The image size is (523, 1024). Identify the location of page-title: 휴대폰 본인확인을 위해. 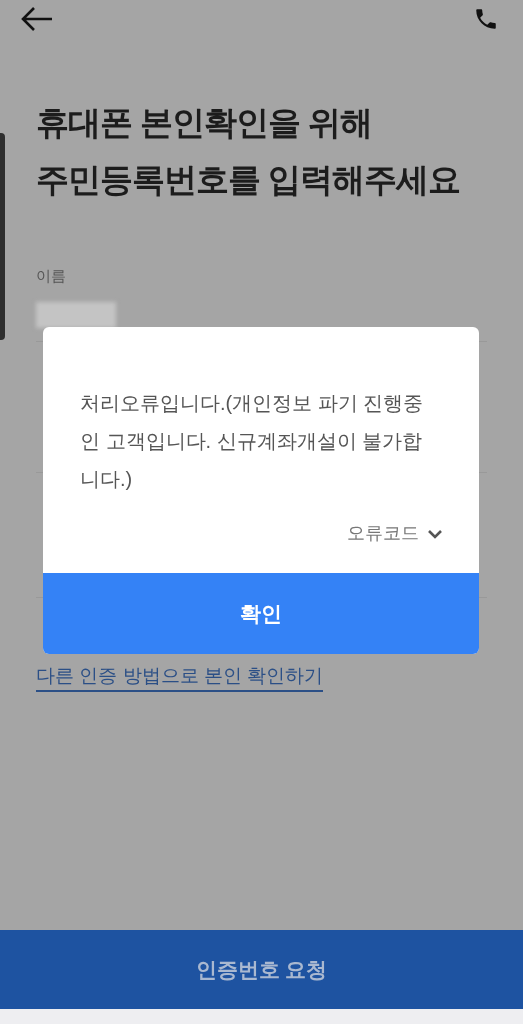
(205, 123).